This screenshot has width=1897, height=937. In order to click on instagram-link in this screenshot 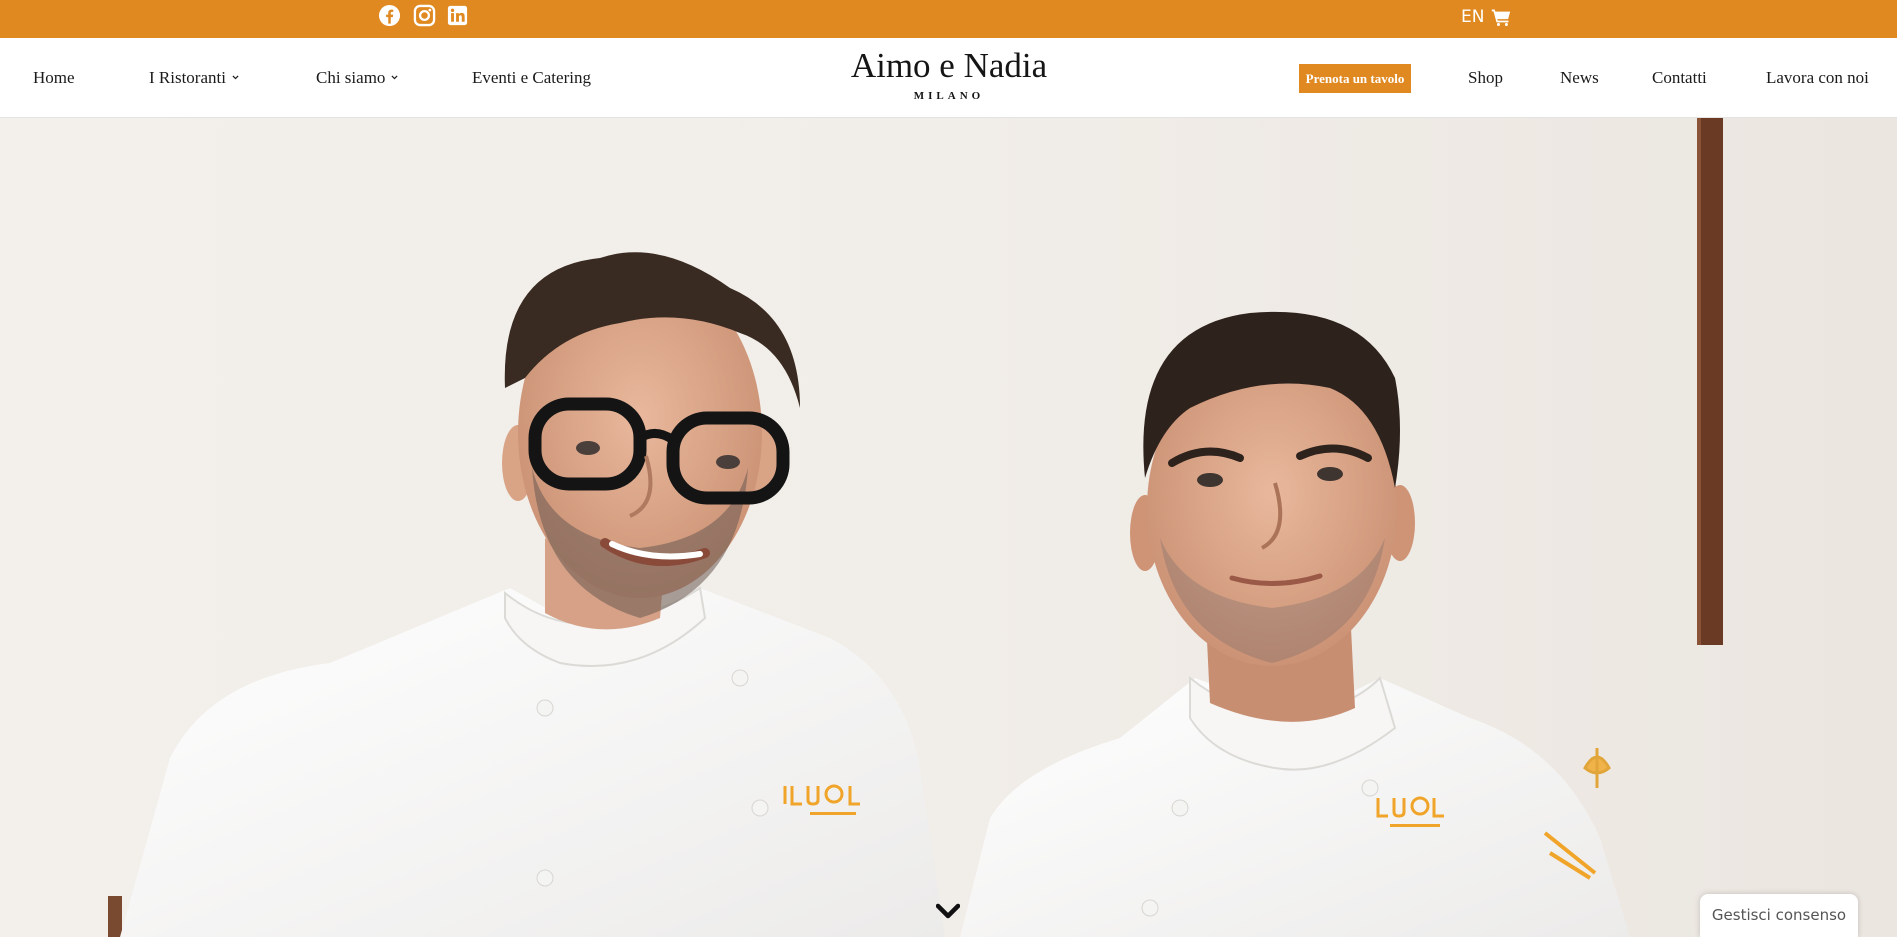, I will do `click(424, 15)`.